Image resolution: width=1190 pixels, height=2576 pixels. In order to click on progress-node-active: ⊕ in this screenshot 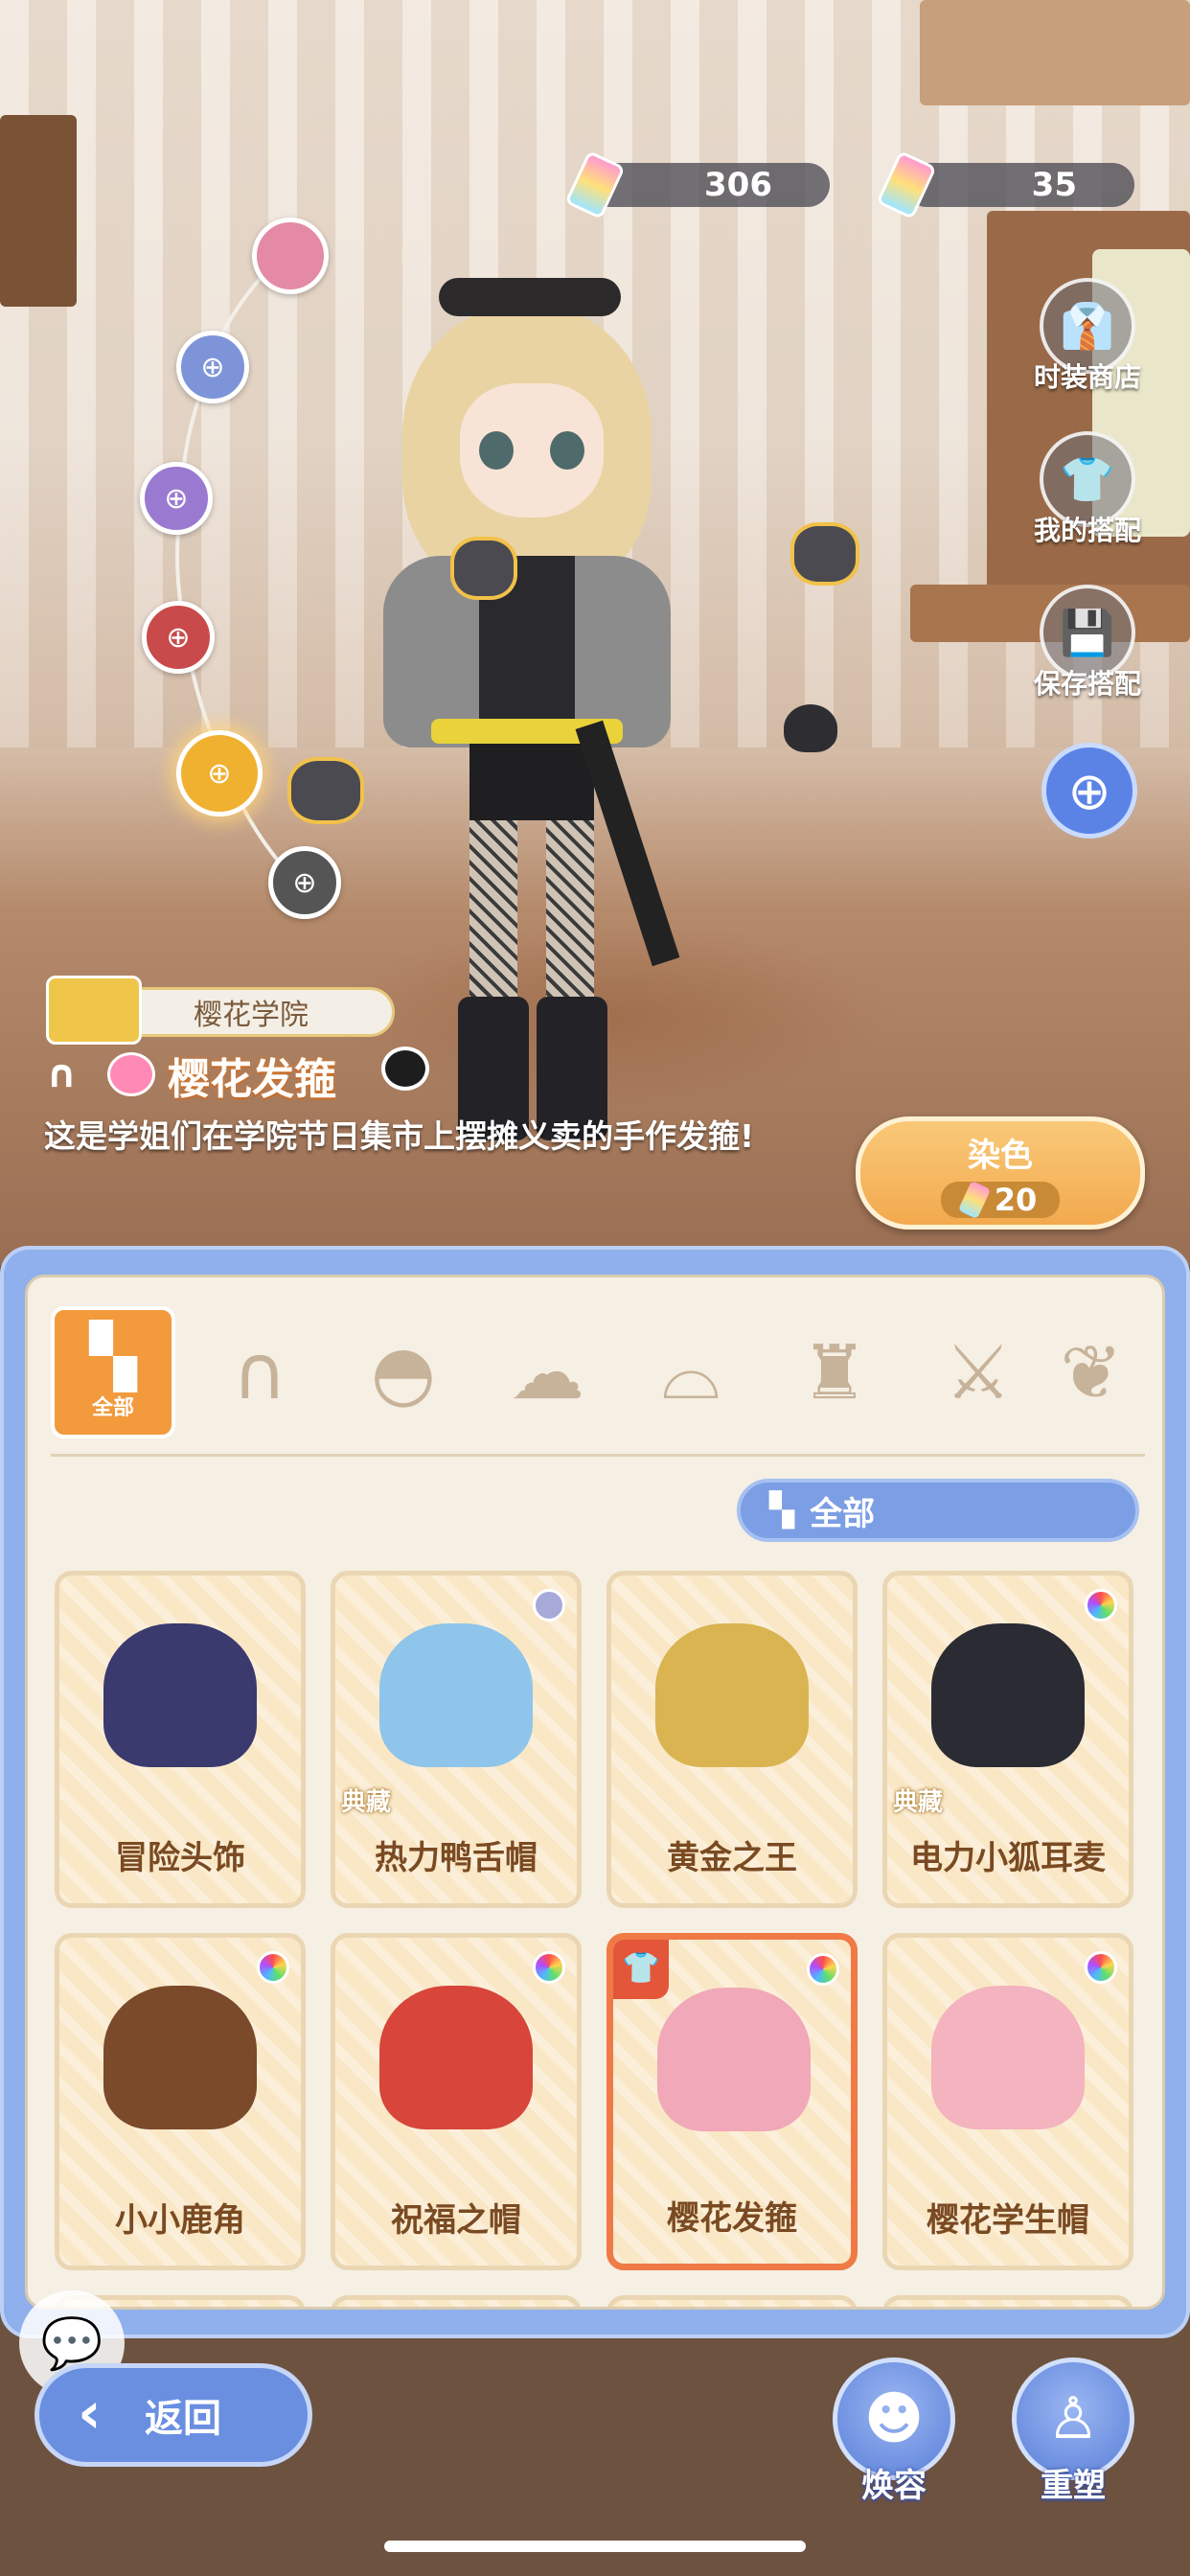, I will do `click(220, 773)`.